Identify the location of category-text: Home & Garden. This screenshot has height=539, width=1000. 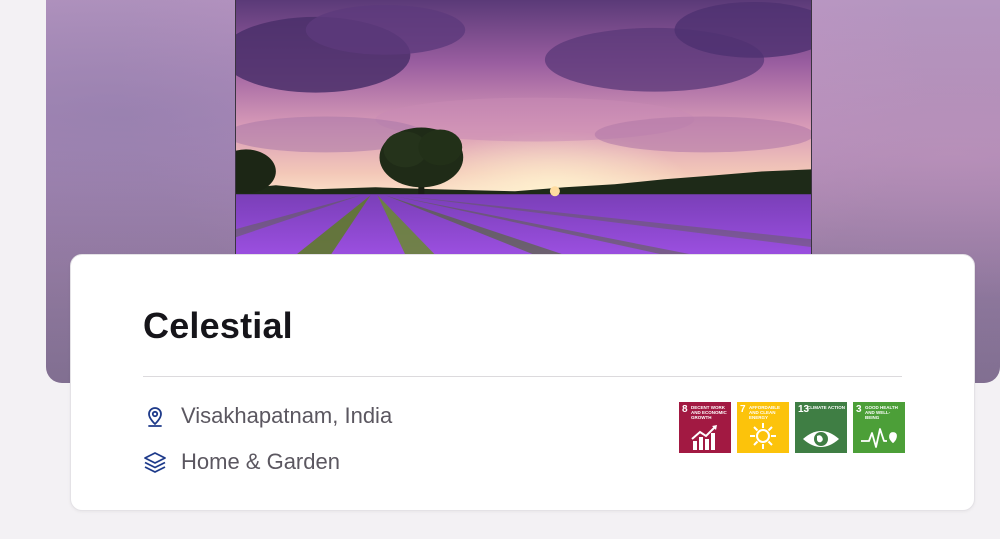
(260, 461).